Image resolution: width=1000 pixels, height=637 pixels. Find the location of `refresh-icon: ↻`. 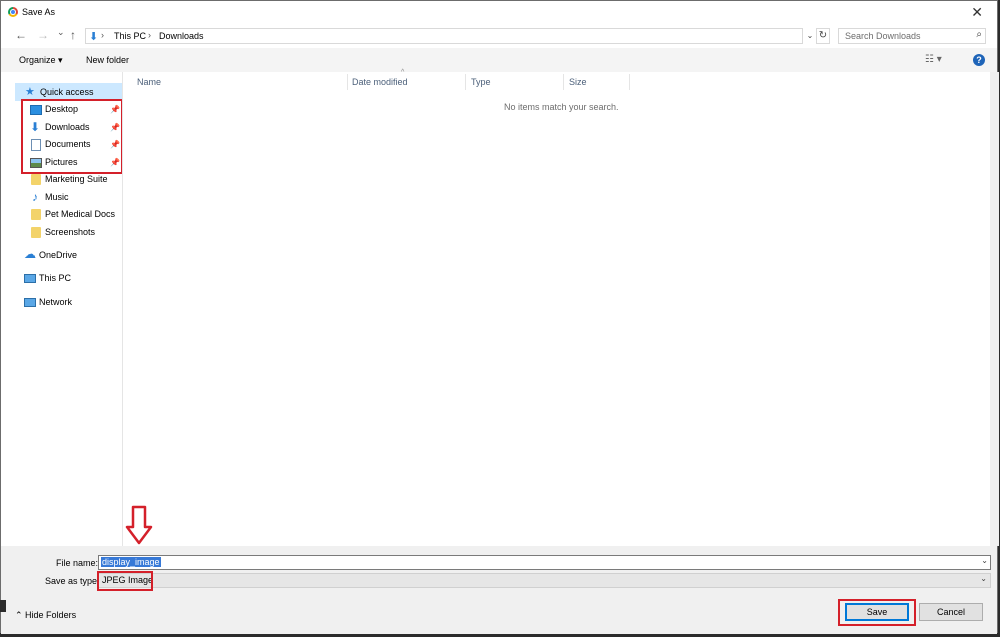

refresh-icon: ↻ is located at coordinates (823, 36).